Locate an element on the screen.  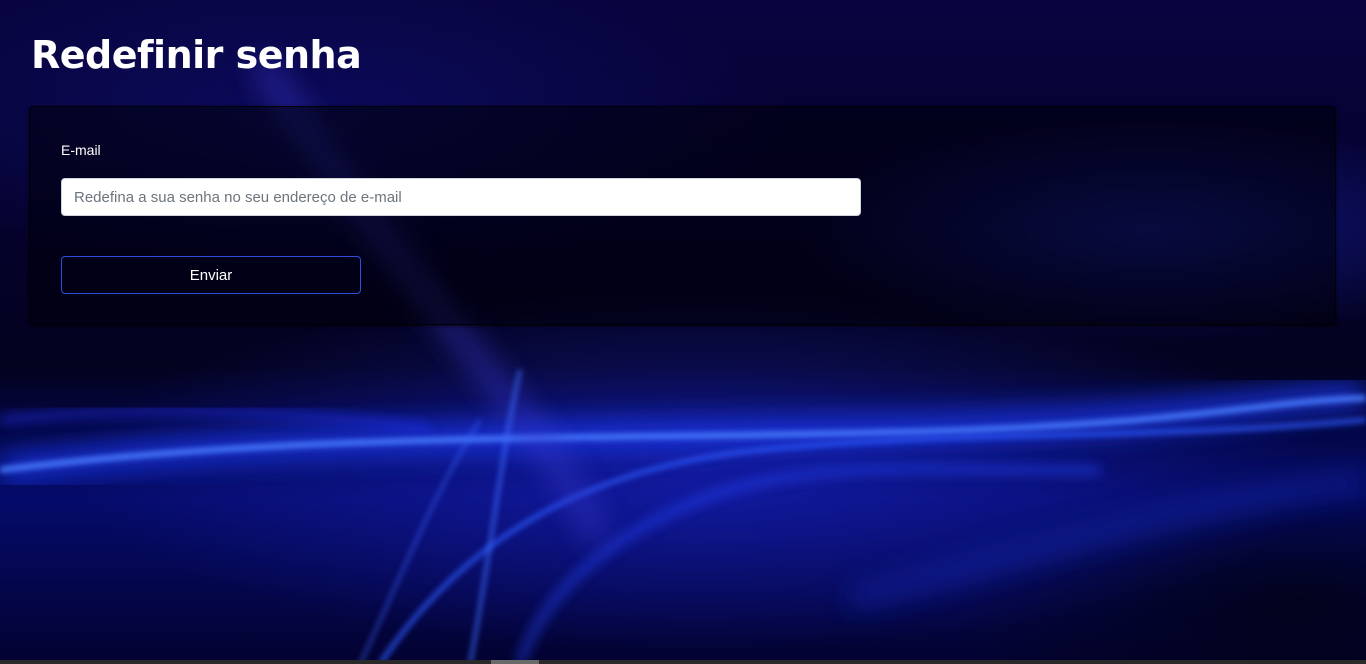
email-input is located at coordinates (461, 197).